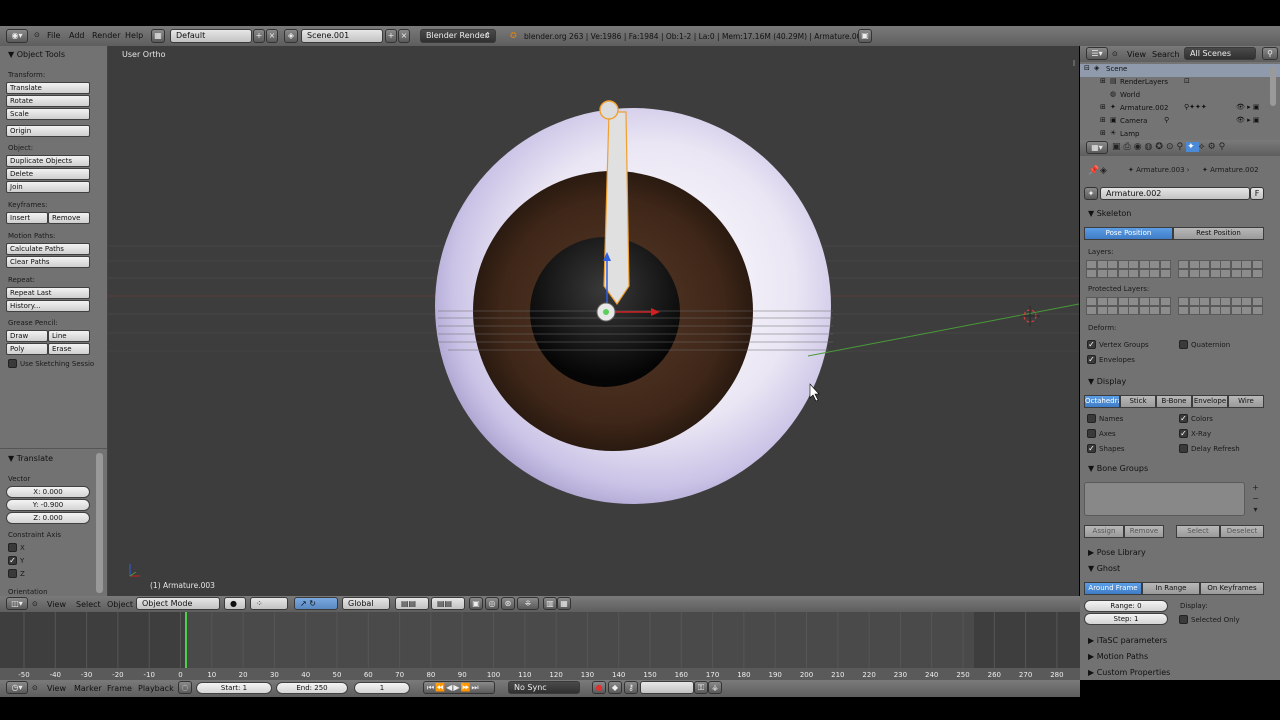  Describe the element at coordinates (88, 688) in the screenshot. I see `tl-menu-marker: Marker` at that location.